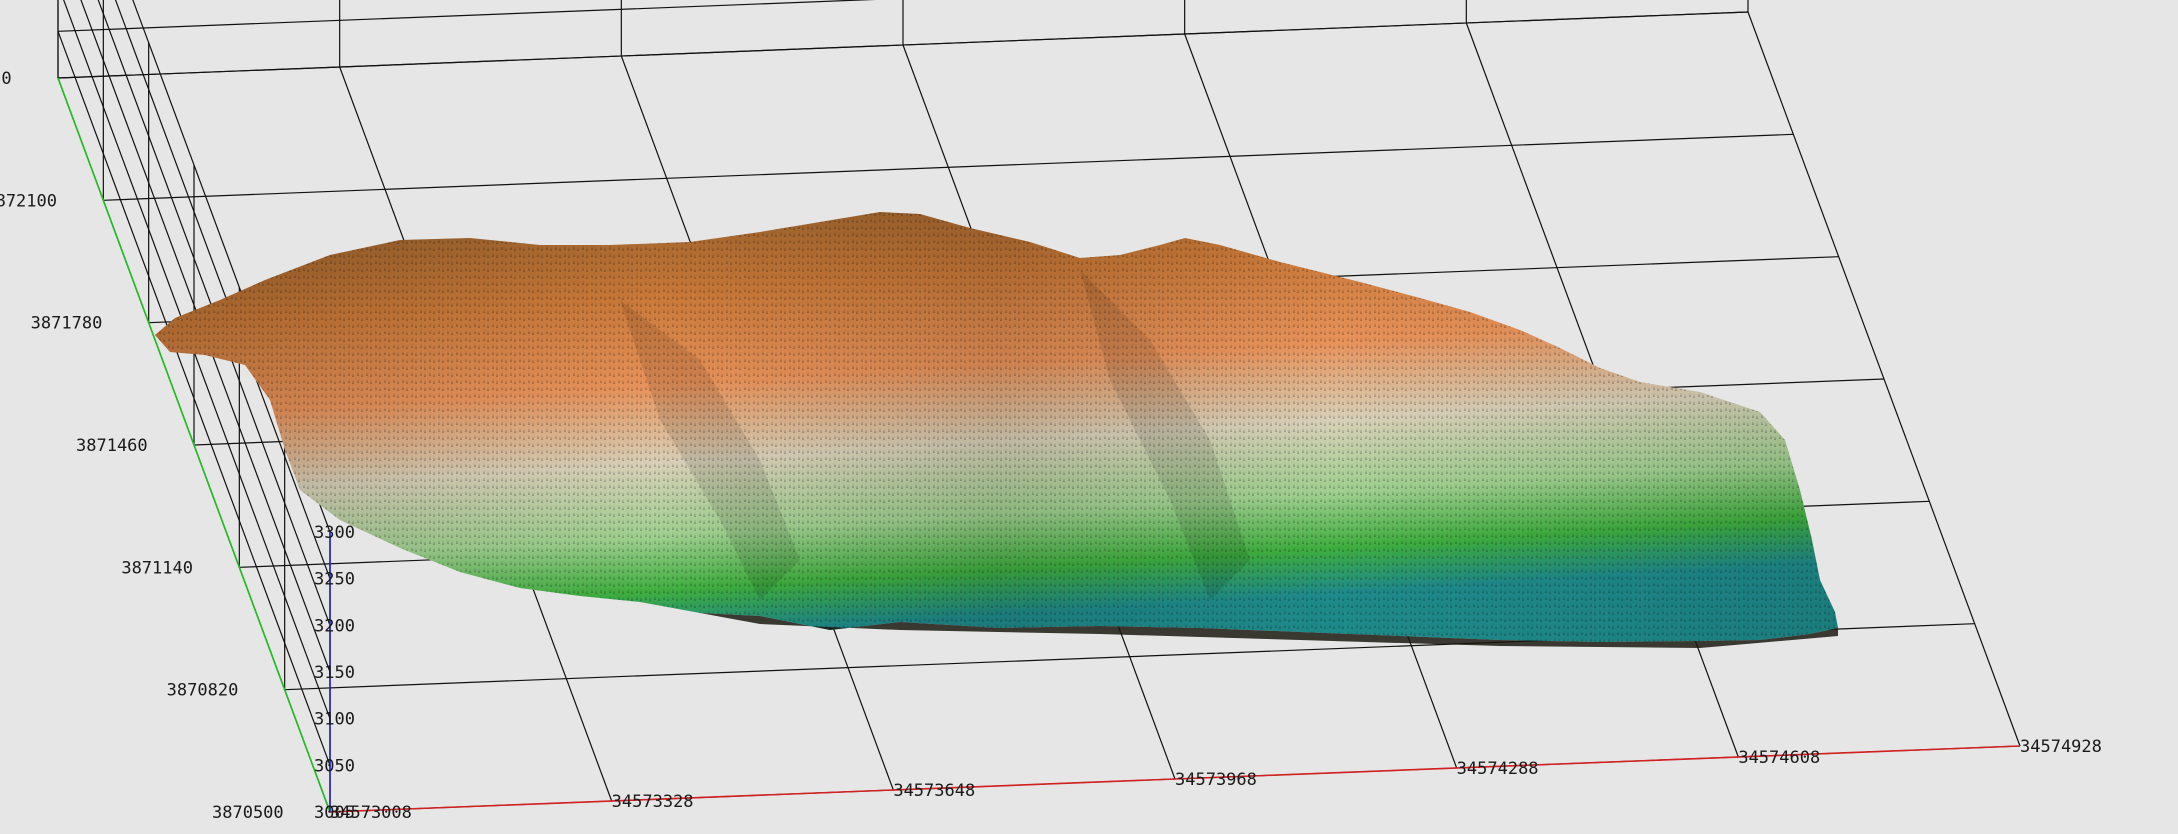  Describe the element at coordinates (1216, 780) in the screenshot. I see `x-tick-label: 34573968` at that location.